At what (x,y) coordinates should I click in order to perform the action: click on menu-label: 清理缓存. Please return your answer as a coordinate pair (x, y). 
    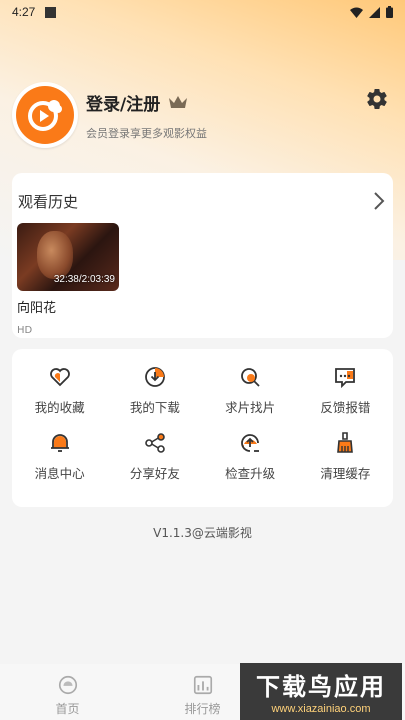
    Looking at the image, I should click on (345, 473).